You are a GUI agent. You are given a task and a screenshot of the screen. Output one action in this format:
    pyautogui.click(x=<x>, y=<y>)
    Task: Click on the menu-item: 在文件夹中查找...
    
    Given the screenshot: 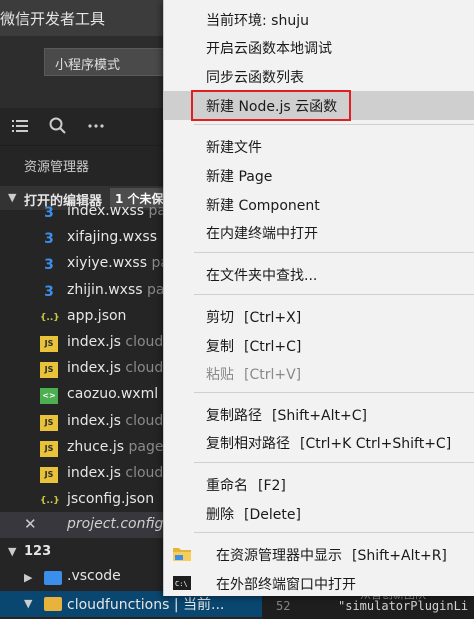 What is the action you would take?
    pyautogui.click(x=319, y=274)
    